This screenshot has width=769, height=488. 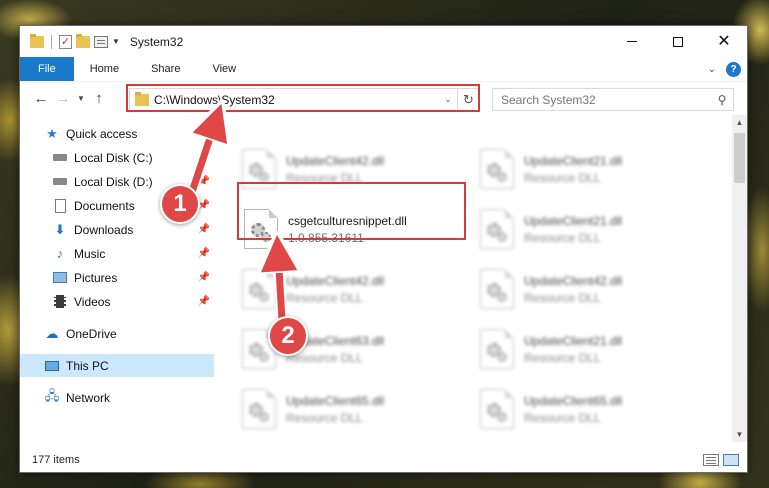 What do you see at coordinates (116, 41) in the screenshot?
I see `customize-toolbar-chevron-icon: ▼` at bounding box center [116, 41].